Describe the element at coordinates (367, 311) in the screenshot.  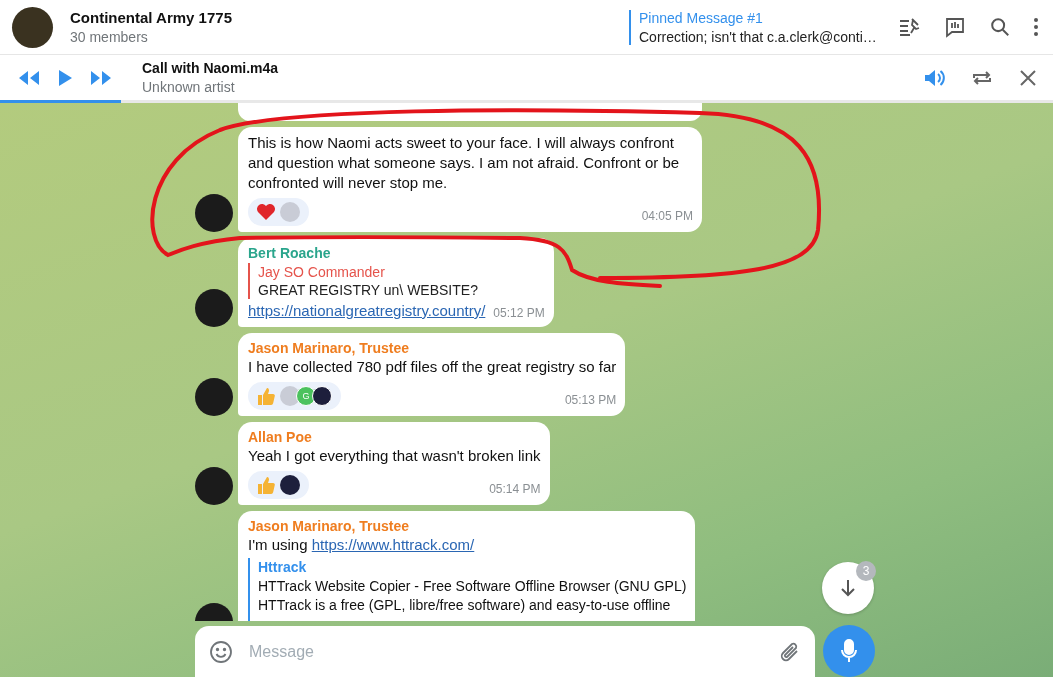
I see `link: https://nationalgreatregistry.country/` at that location.